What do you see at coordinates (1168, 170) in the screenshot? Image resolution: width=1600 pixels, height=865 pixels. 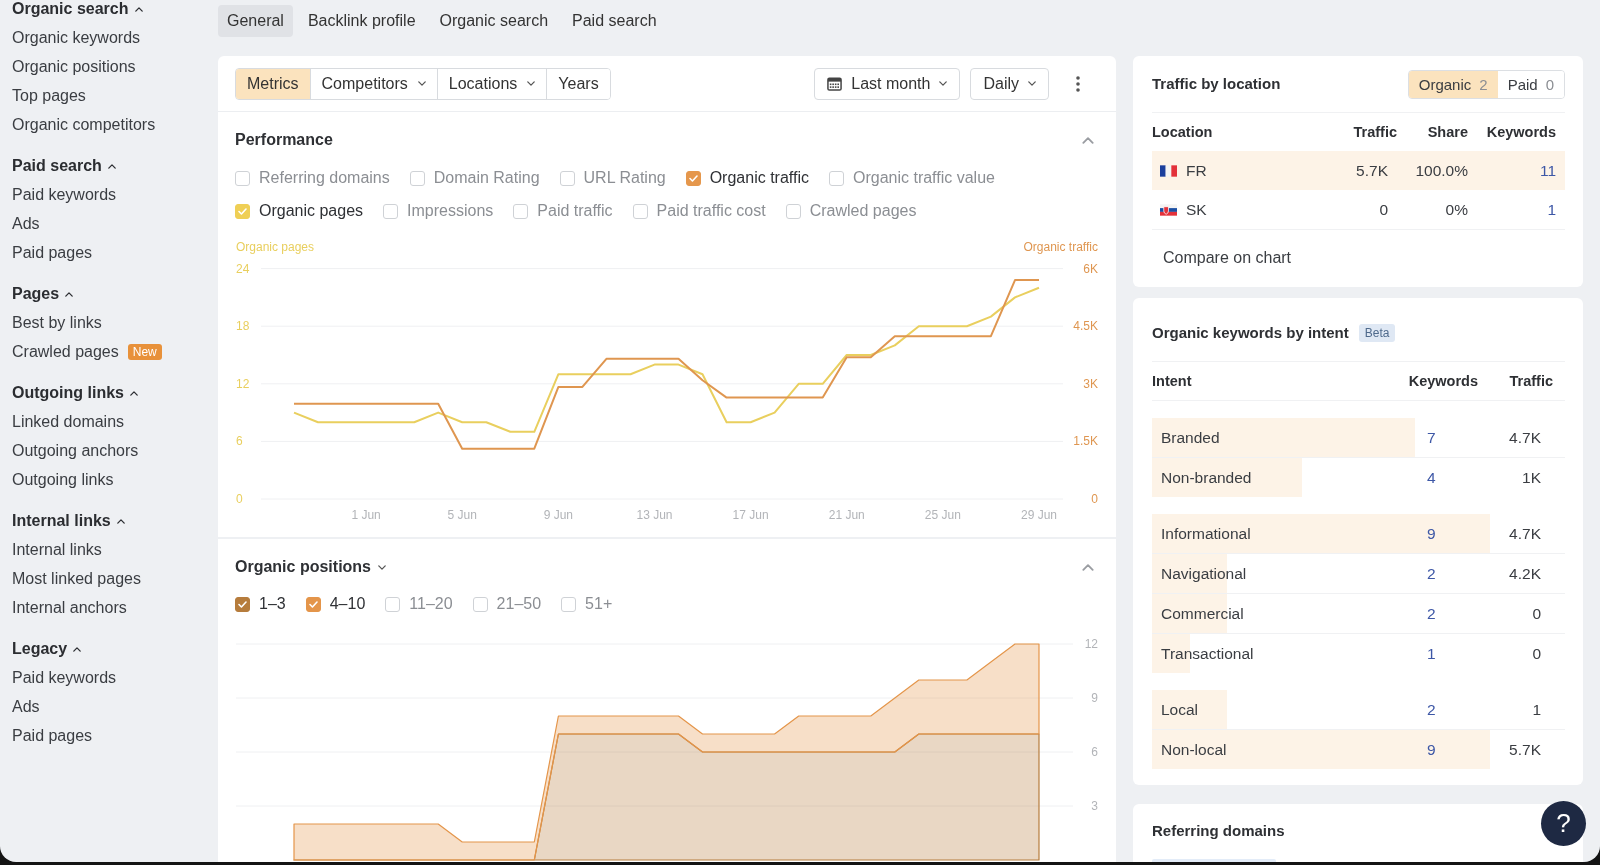 I see `france-flag-icon` at bounding box center [1168, 170].